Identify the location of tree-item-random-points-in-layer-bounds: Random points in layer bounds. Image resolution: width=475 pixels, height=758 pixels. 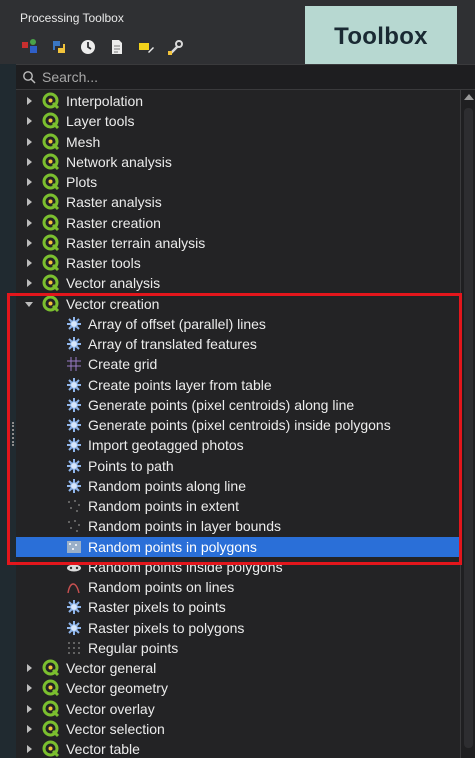
(238, 526).